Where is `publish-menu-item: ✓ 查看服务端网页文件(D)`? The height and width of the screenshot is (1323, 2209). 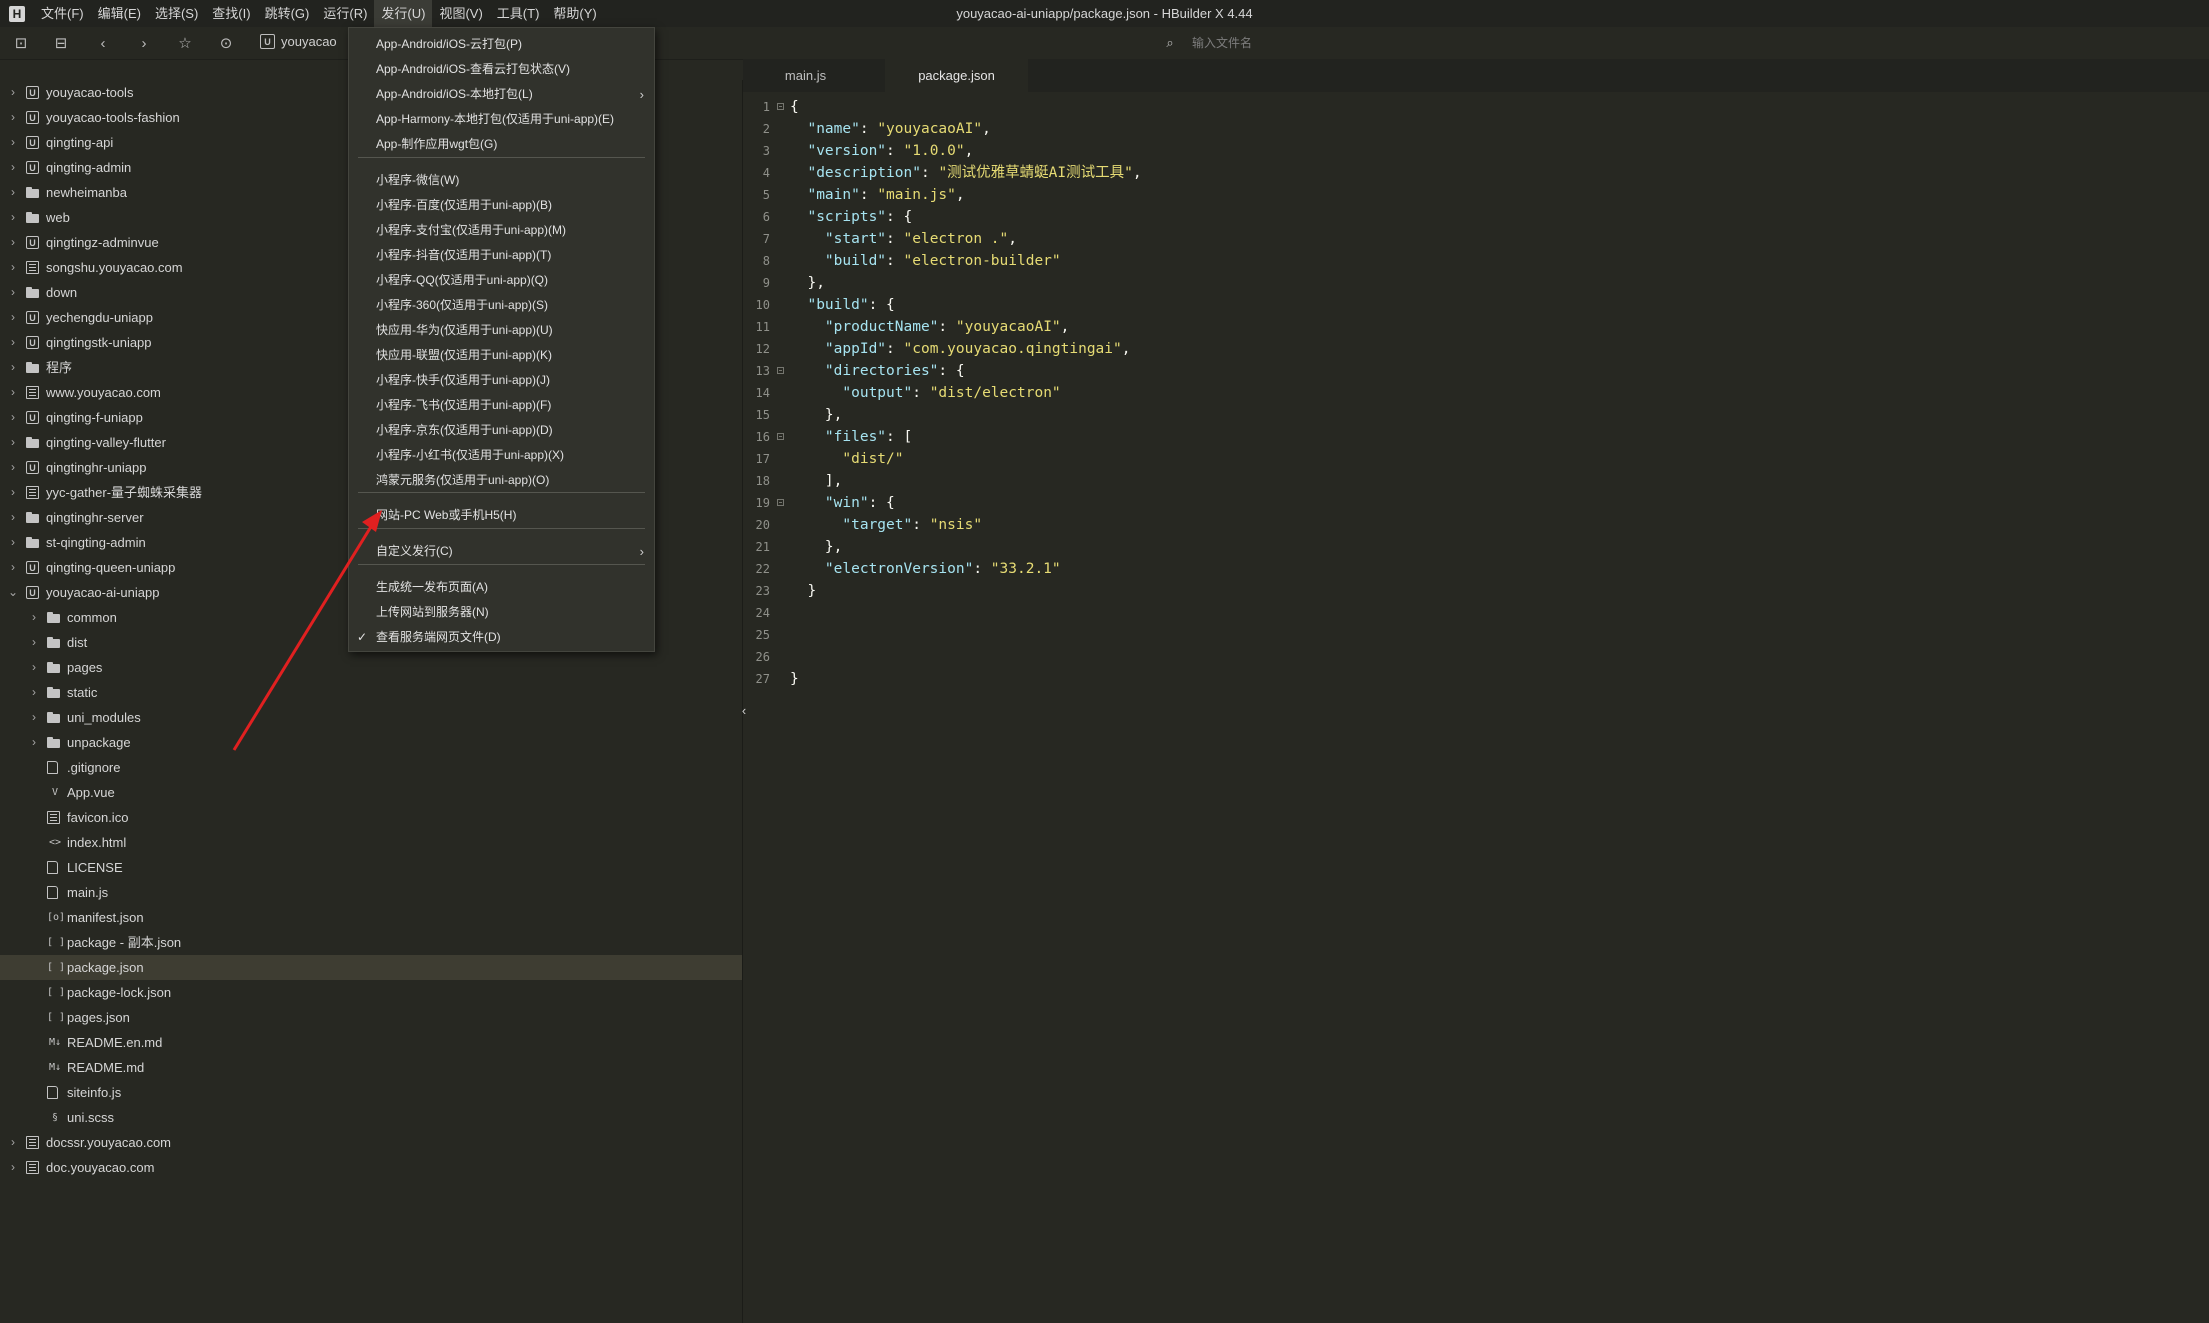 publish-menu-item: ✓ 查看服务端网页文件(D) is located at coordinates (501, 637).